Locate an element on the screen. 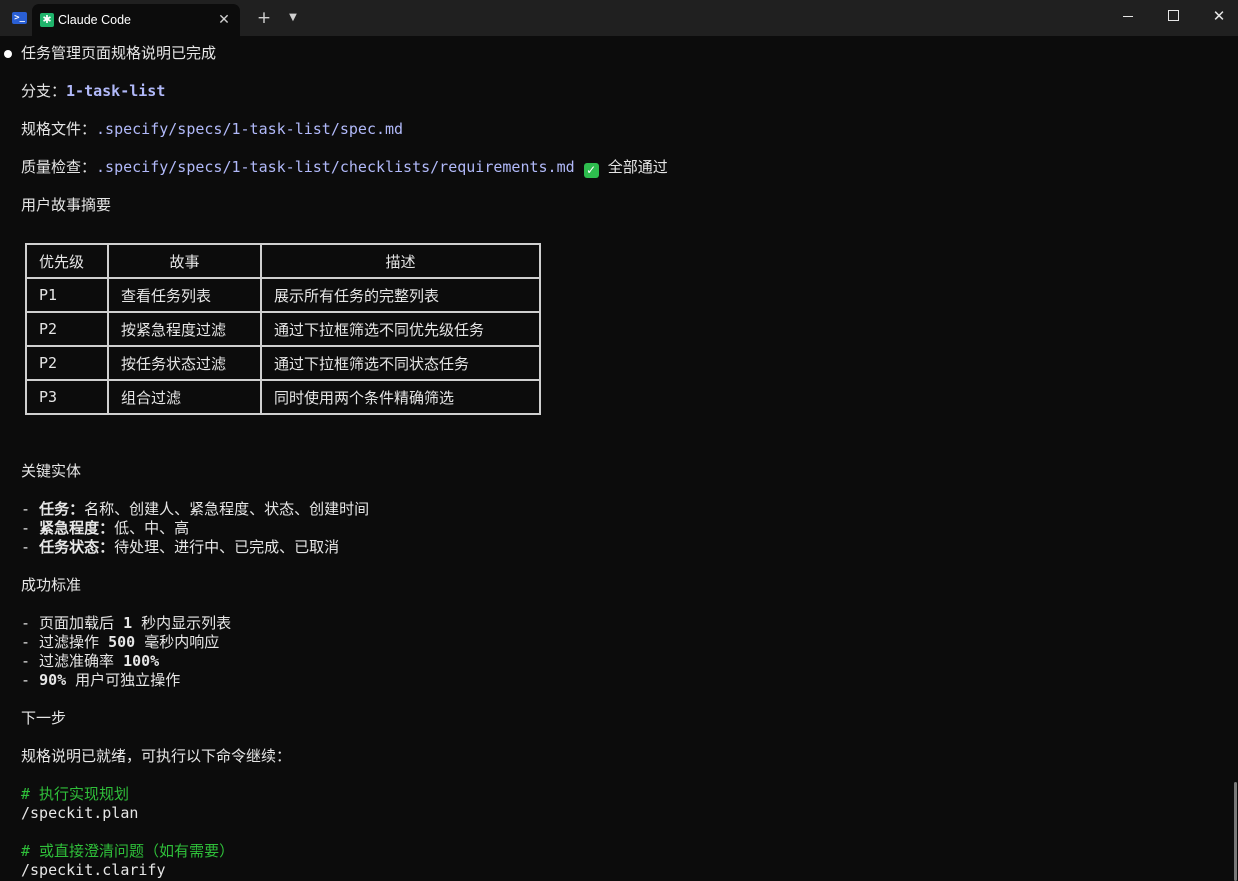 This screenshot has width=1238, height=881. spec-label: 规格文件： is located at coordinates (59, 129).